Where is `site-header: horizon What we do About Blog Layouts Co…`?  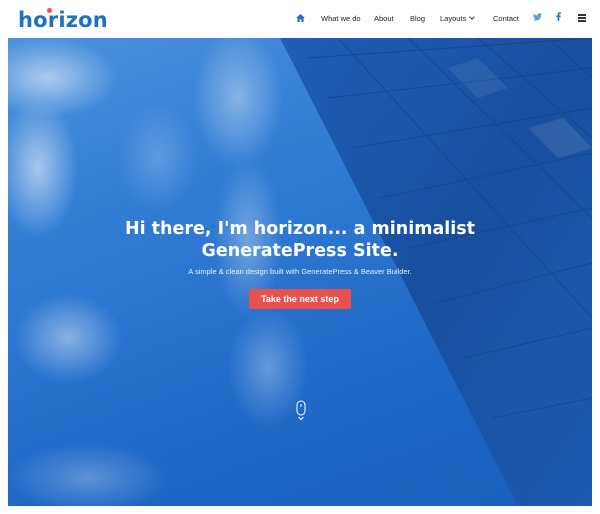 site-header: horizon What we do About Blog Layouts Co… is located at coordinates (300, 19).